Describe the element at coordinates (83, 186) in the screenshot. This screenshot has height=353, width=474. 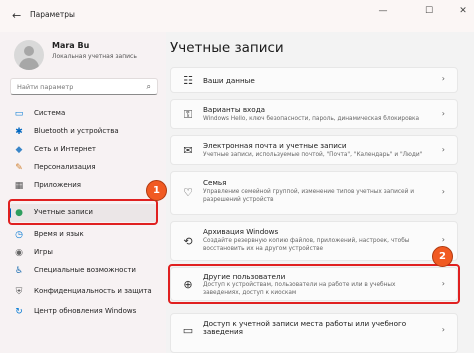
I see `sidebar-item-apps: ▦ Приложения` at that location.